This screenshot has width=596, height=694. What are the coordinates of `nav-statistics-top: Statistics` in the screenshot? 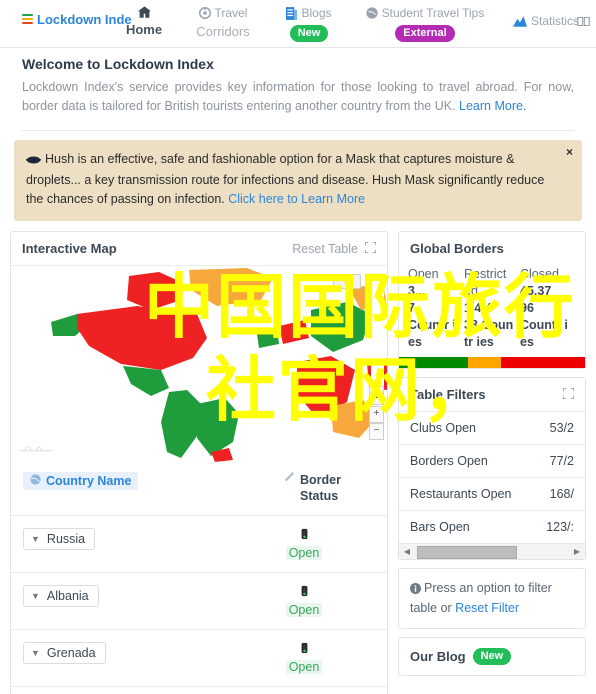 It's located at (551, 21).